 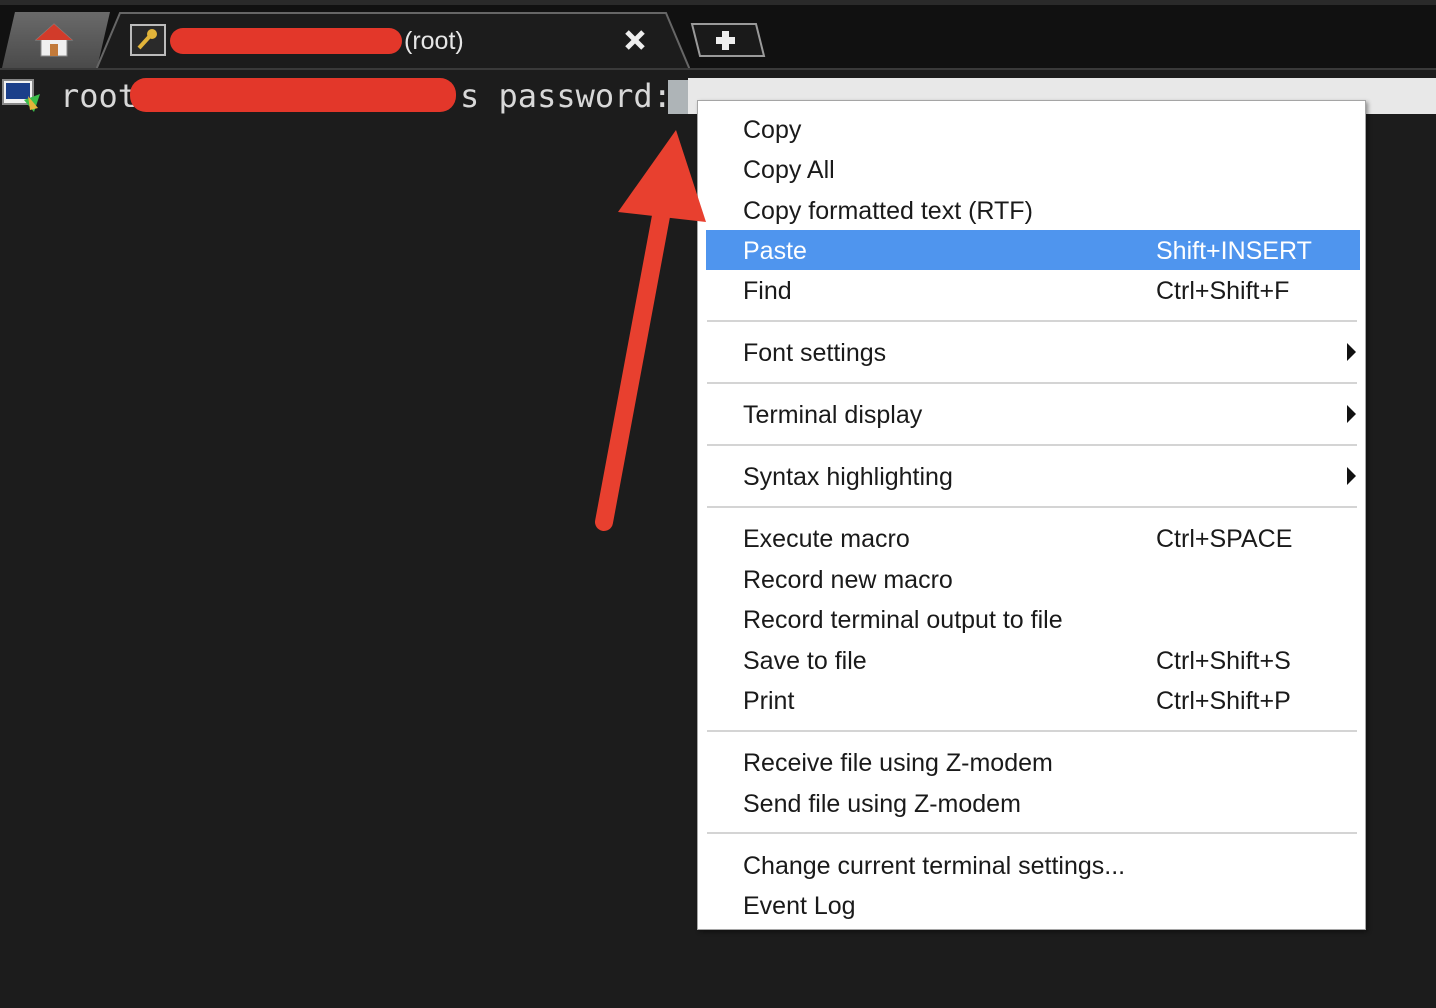 I want to click on home-tab, so click(x=56, y=40).